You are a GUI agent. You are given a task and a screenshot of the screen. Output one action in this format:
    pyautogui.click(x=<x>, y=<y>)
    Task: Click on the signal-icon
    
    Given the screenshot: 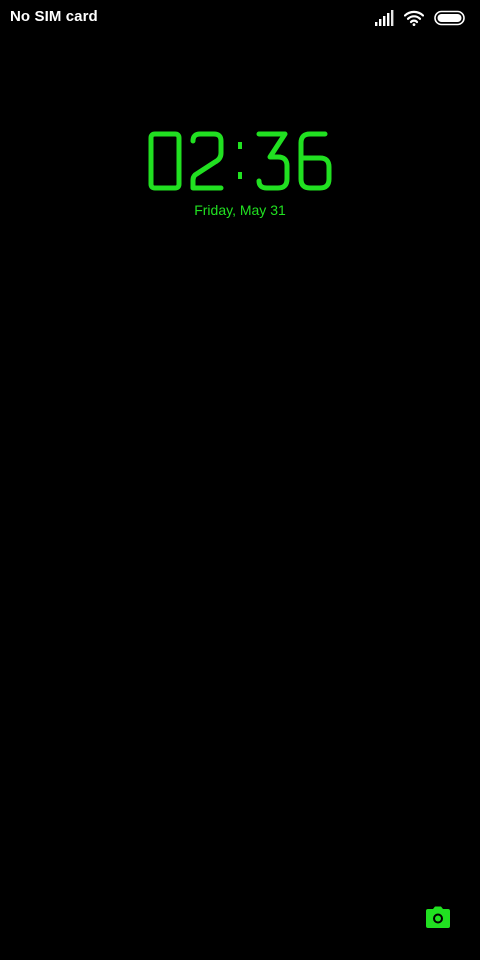 What is the action you would take?
    pyautogui.click(x=384, y=18)
    